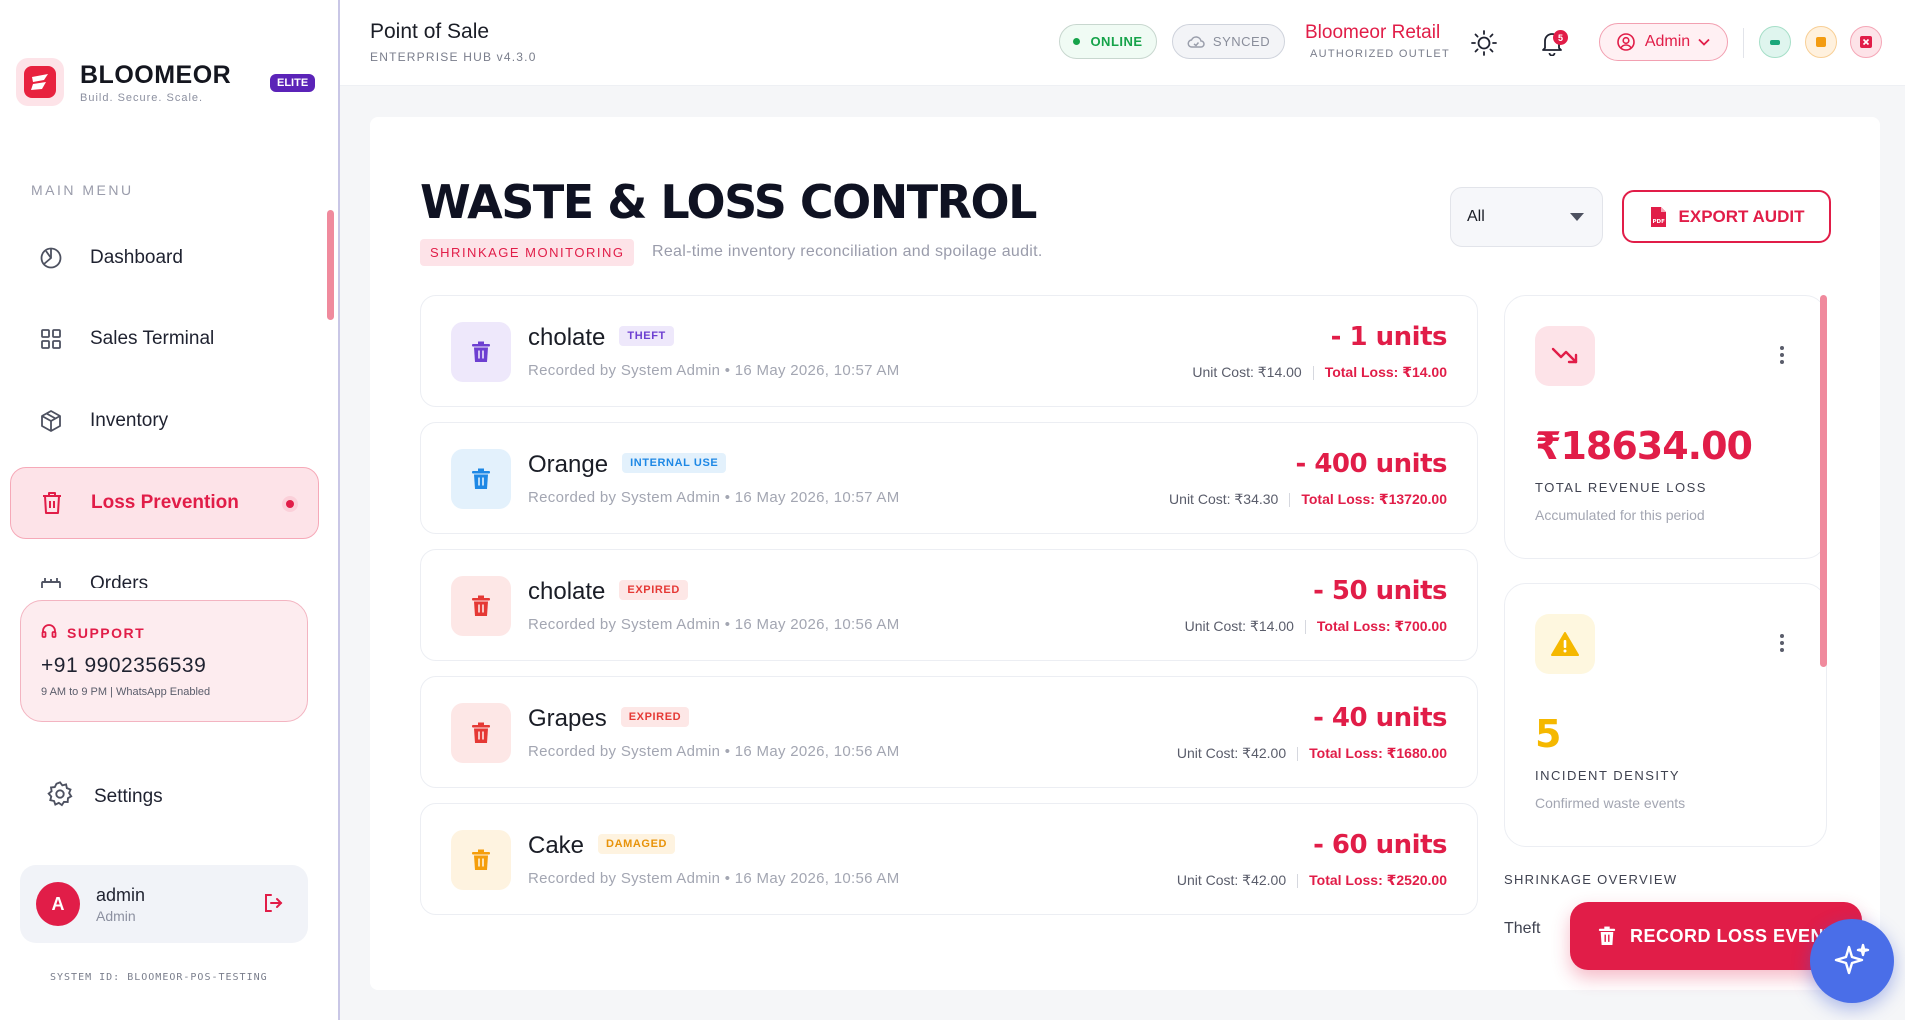 The width and height of the screenshot is (1905, 1020). What do you see at coordinates (1560, 37) in the screenshot?
I see `notification-count: 5` at bounding box center [1560, 37].